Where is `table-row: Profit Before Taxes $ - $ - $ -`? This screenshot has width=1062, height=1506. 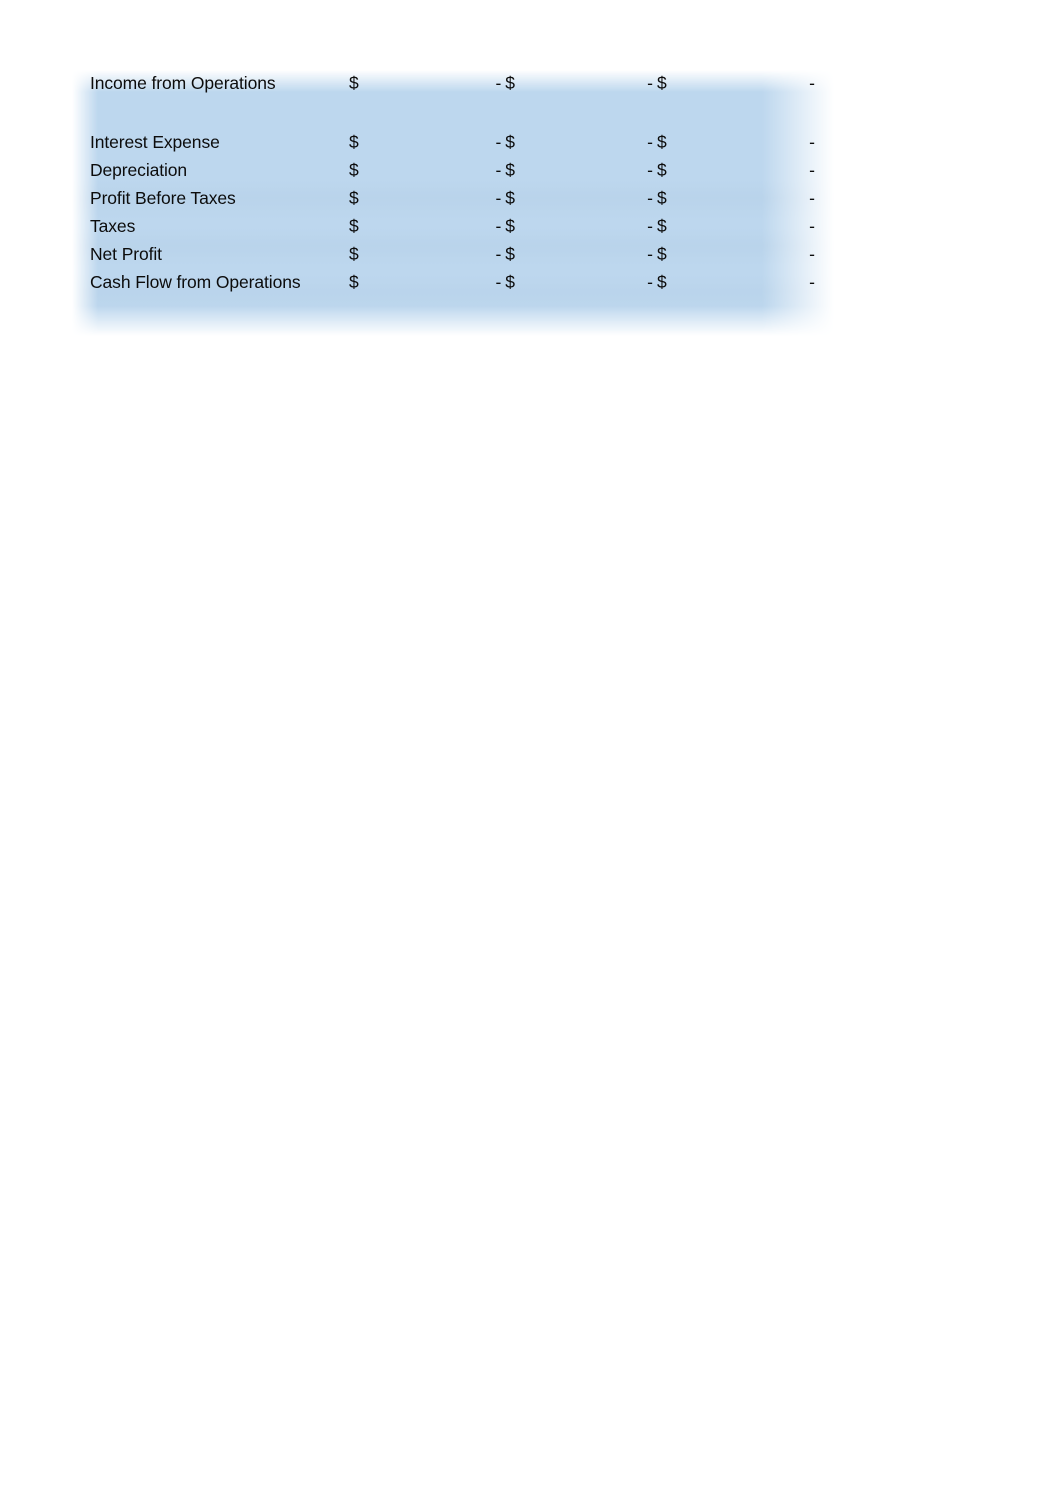
table-row: Profit Before Taxes $ - $ - $ - is located at coordinates (455, 199).